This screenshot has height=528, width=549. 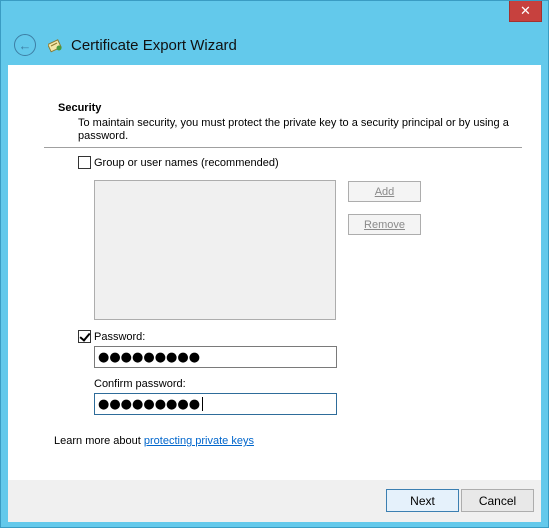 What do you see at coordinates (25, 45) in the screenshot?
I see `back-arrow-icon: ←` at bounding box center [25, 45].